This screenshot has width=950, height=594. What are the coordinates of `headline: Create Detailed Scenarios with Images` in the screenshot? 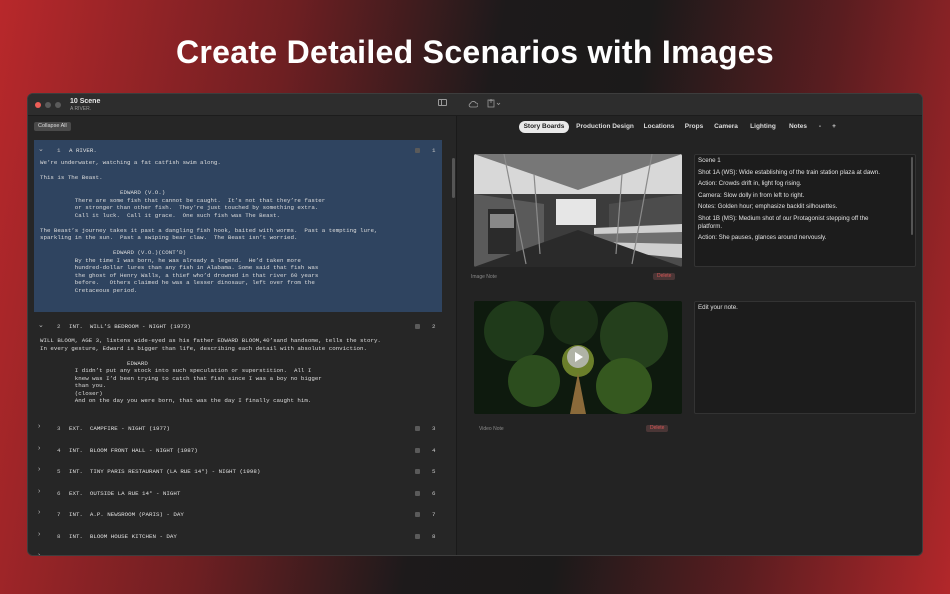 It's located at (475, 52).